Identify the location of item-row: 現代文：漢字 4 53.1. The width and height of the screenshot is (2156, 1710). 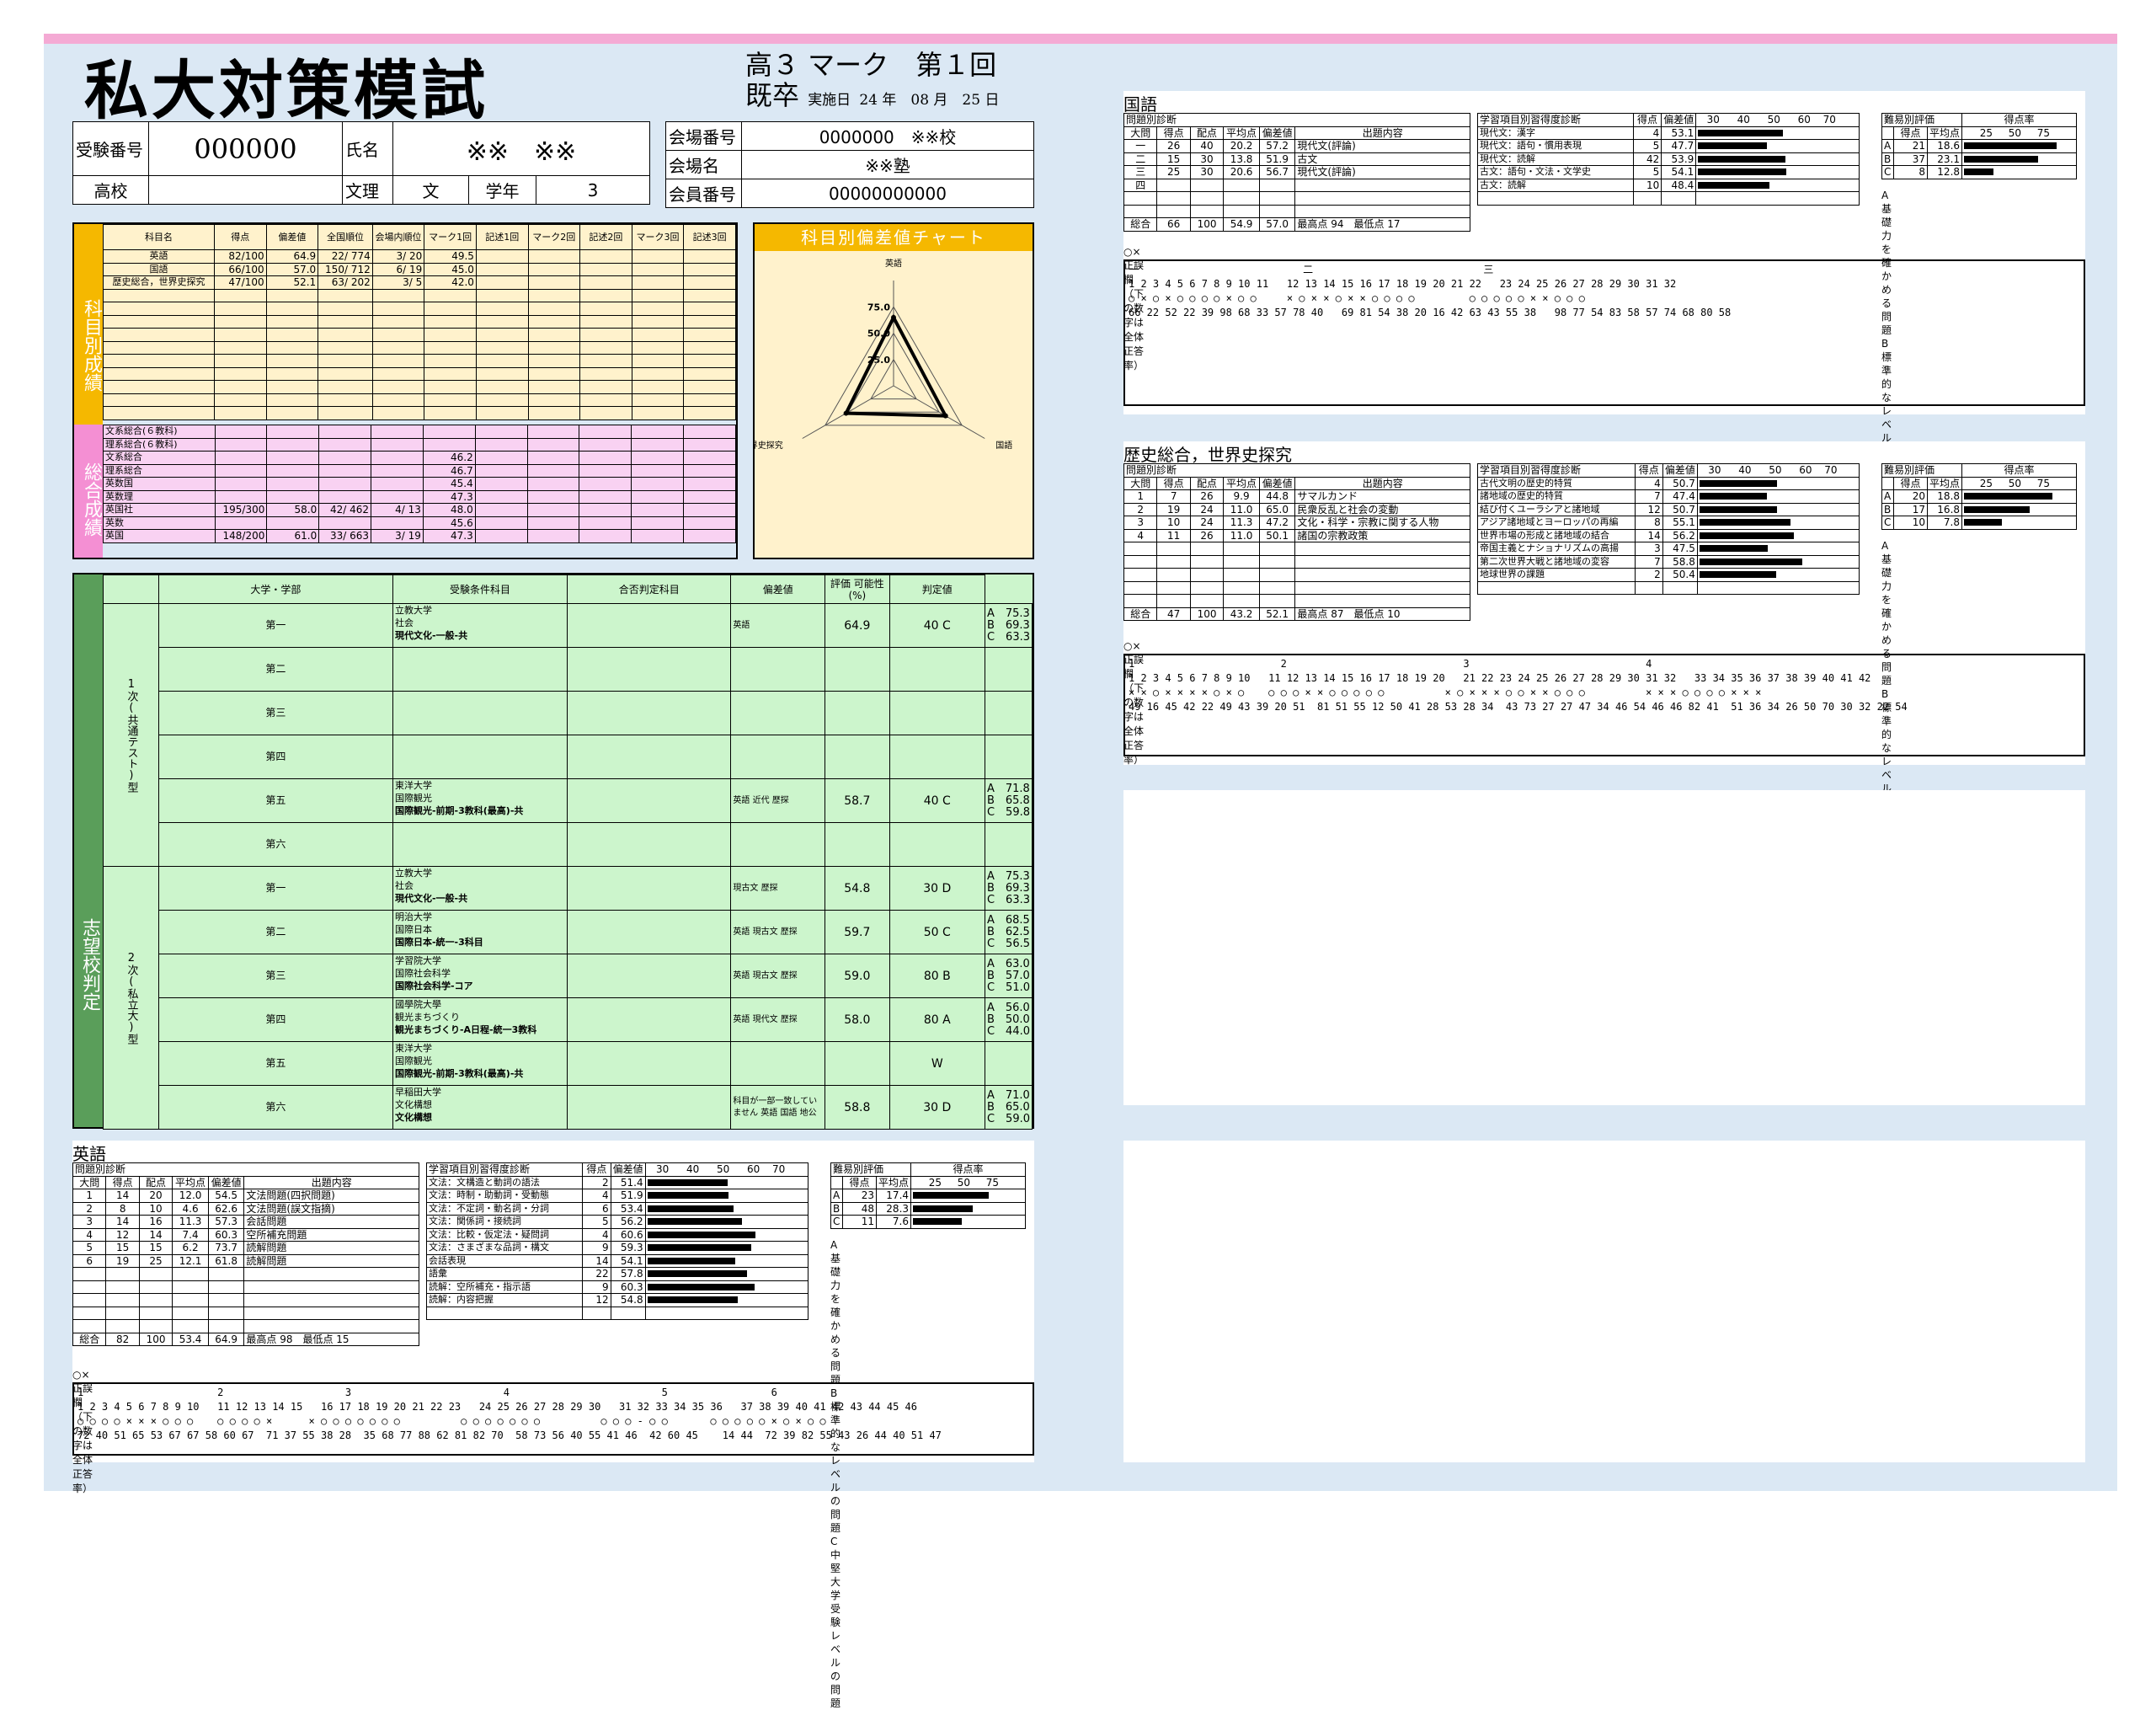
(1668, 133).